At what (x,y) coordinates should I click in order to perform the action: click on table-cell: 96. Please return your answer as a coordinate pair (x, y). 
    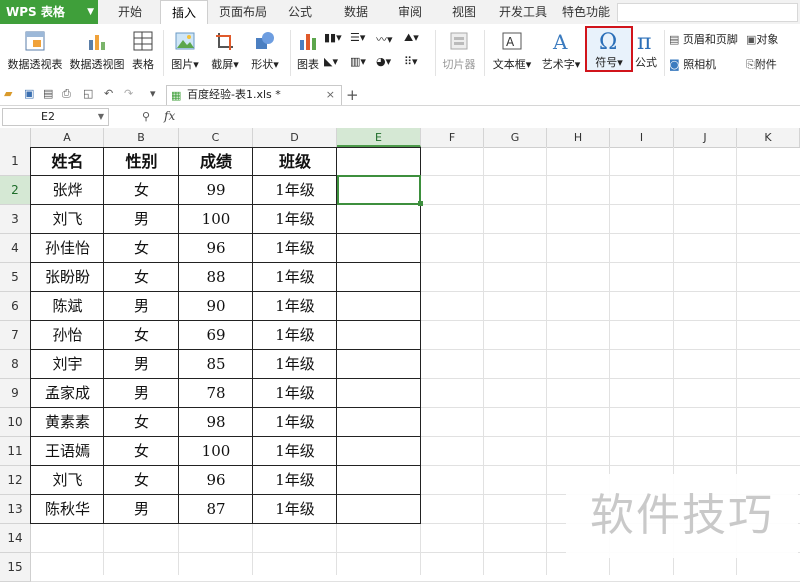
    Looking at the image, I should click on (216, 480).